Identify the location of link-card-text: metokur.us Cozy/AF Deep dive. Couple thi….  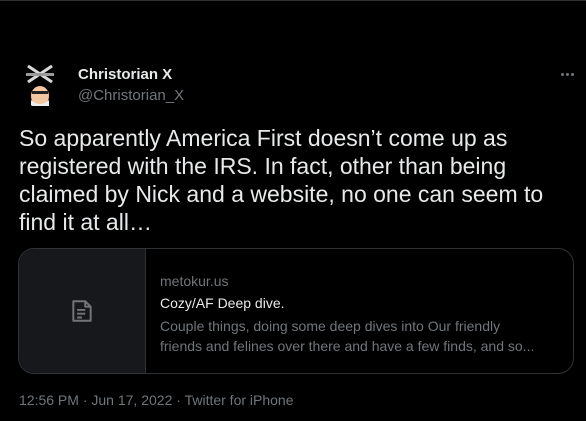
(360, 314).